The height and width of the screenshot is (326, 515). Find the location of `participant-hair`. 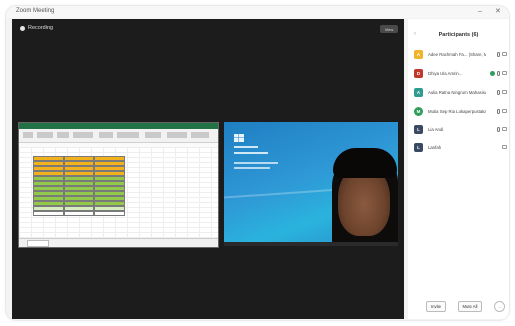

participant-hair is located at coordinates (365, 163).